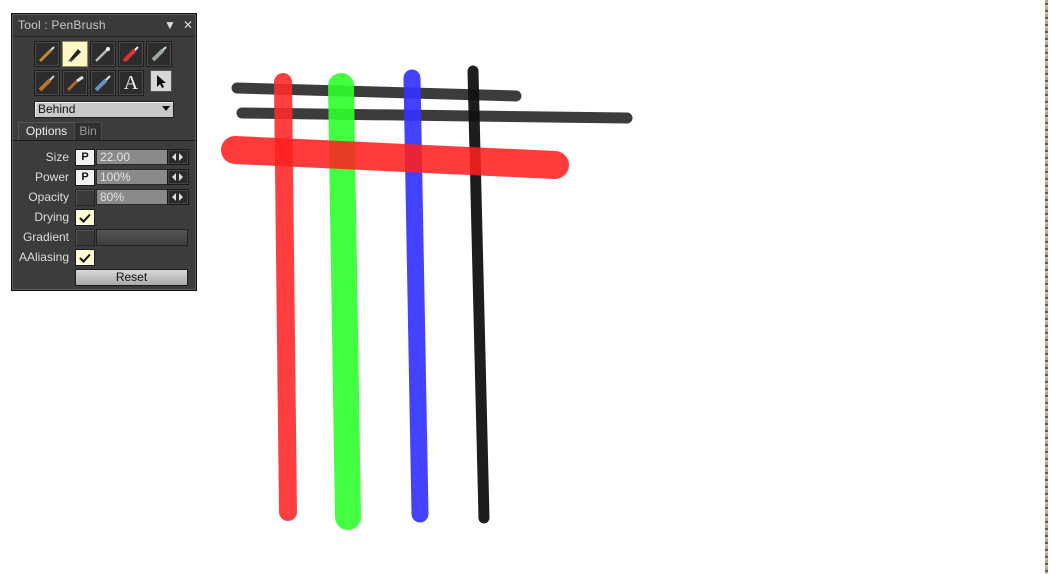 This screenshot has height=574, width=1050. What do you see at coordinates (51, 217) in the screenshot?
I see `drying-label: Drying` at bounding box center [51, 217].